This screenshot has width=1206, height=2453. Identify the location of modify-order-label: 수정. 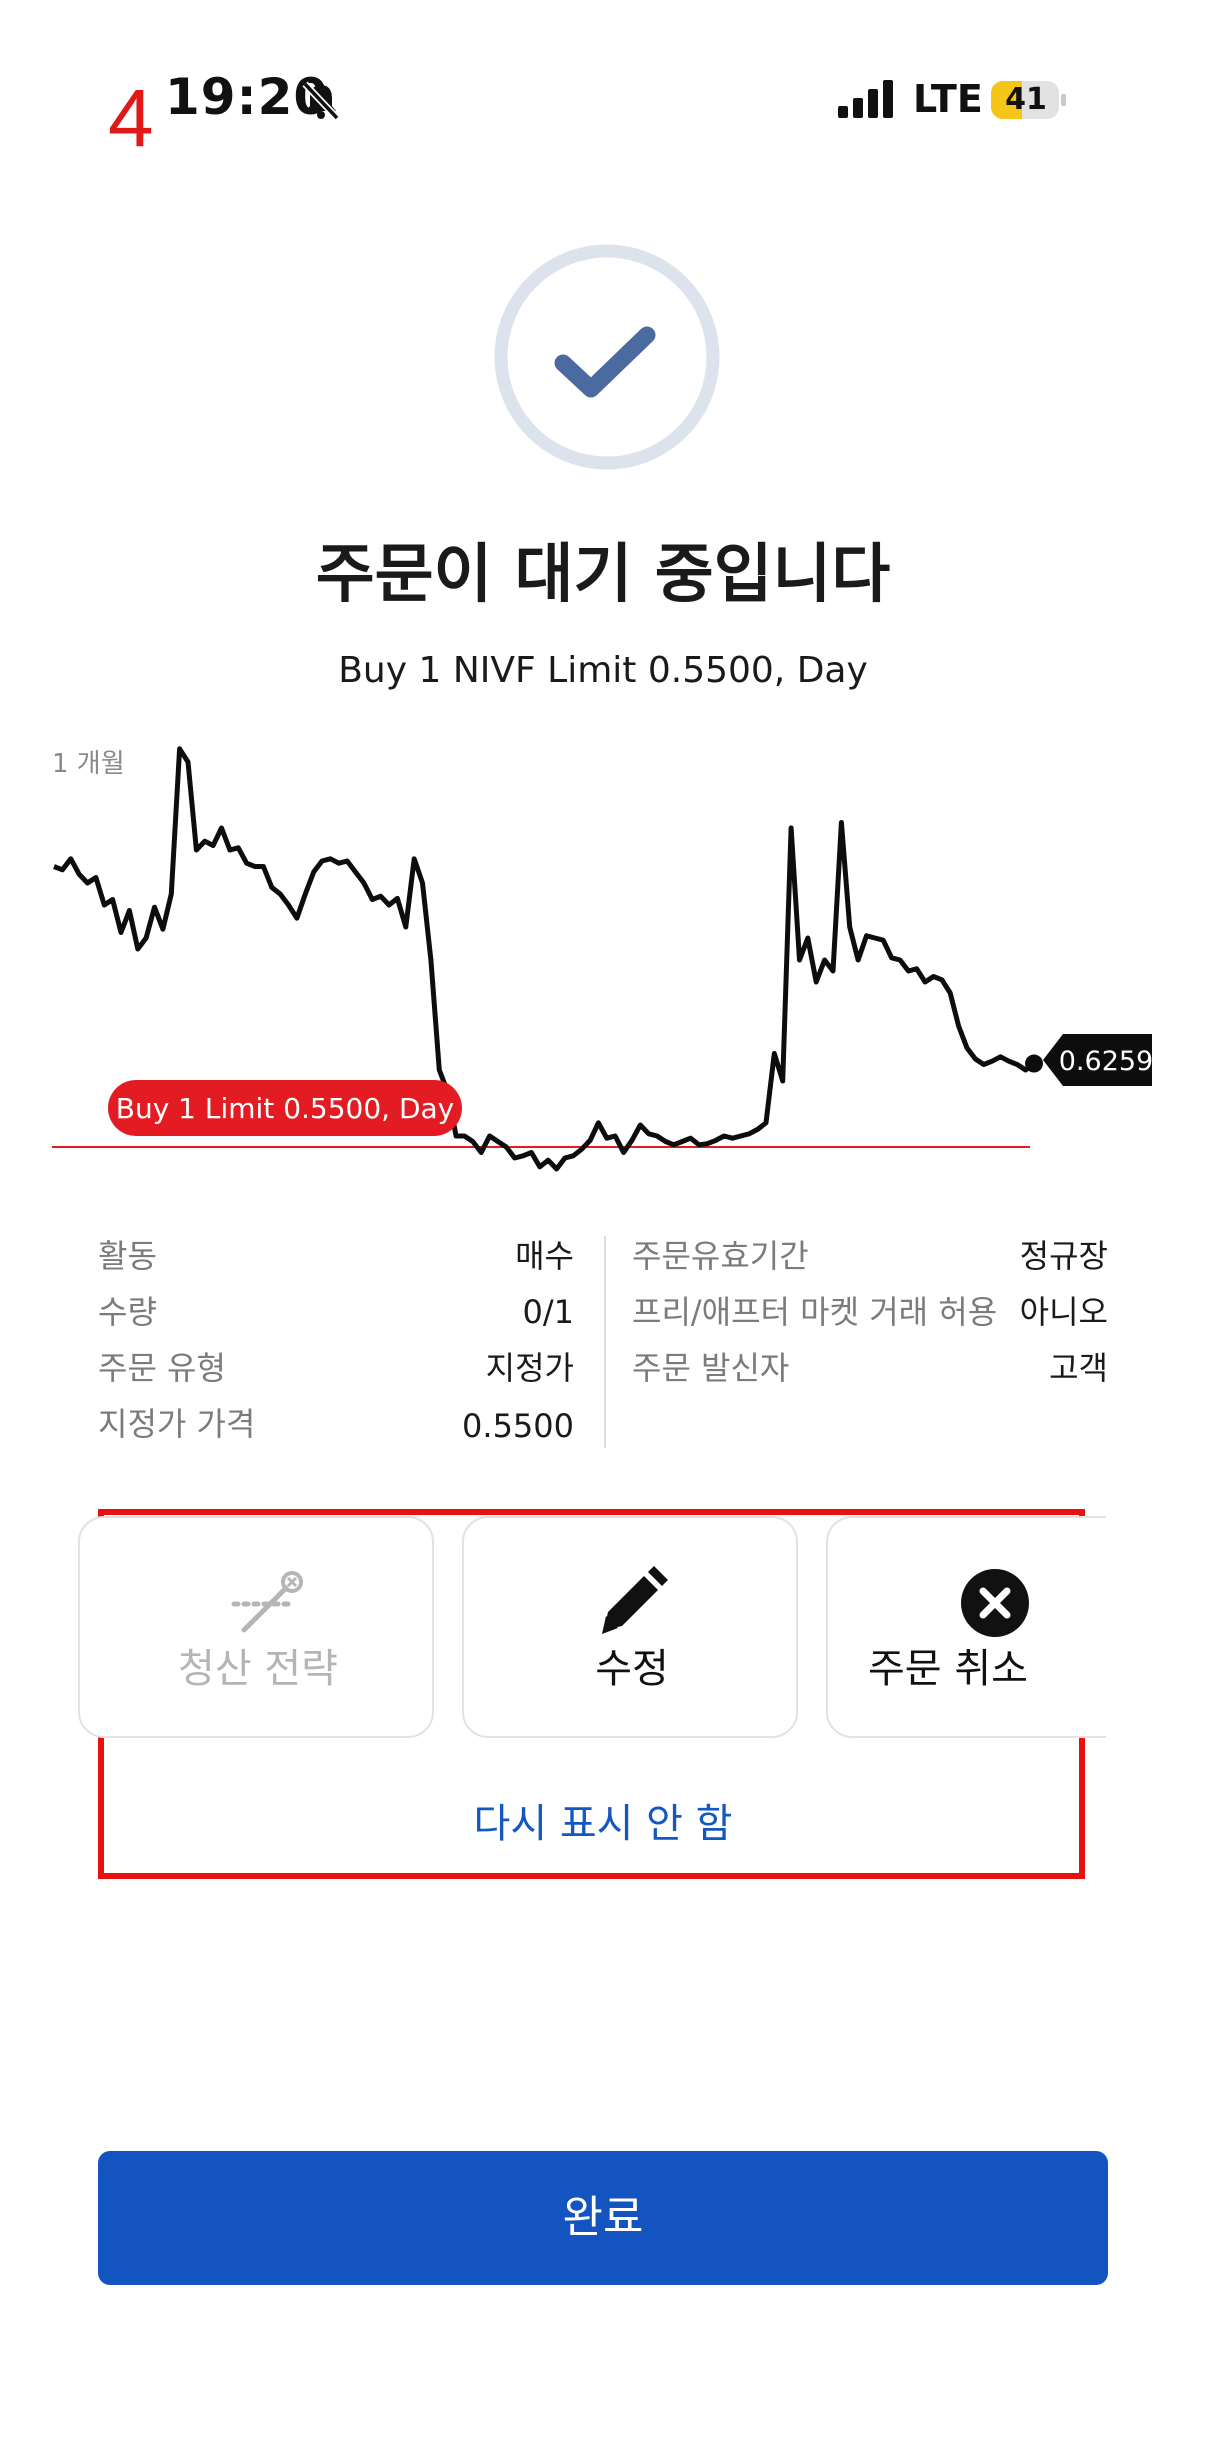
(632, 1669).